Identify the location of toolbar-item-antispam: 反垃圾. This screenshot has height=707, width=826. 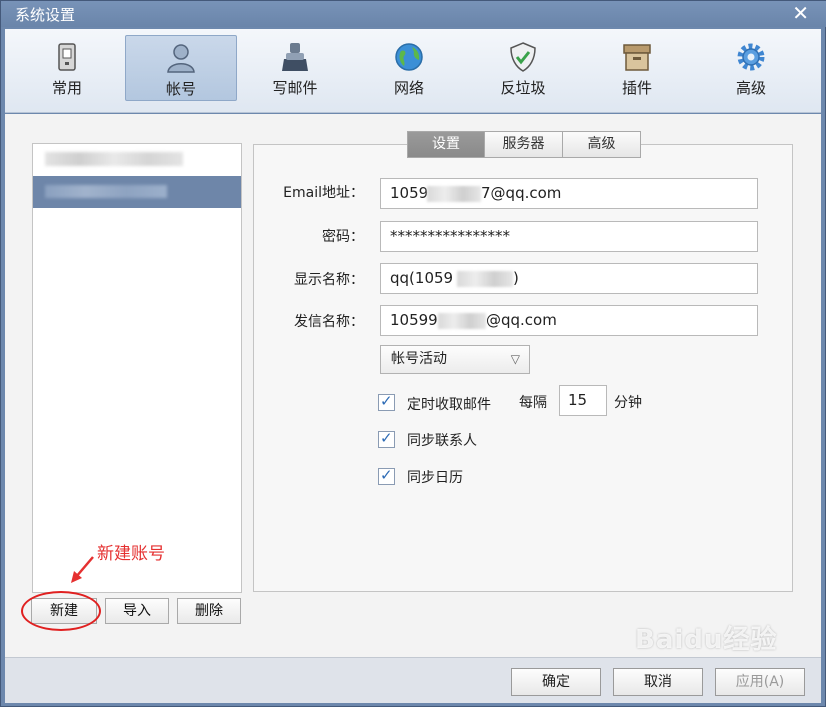
(523, 68).